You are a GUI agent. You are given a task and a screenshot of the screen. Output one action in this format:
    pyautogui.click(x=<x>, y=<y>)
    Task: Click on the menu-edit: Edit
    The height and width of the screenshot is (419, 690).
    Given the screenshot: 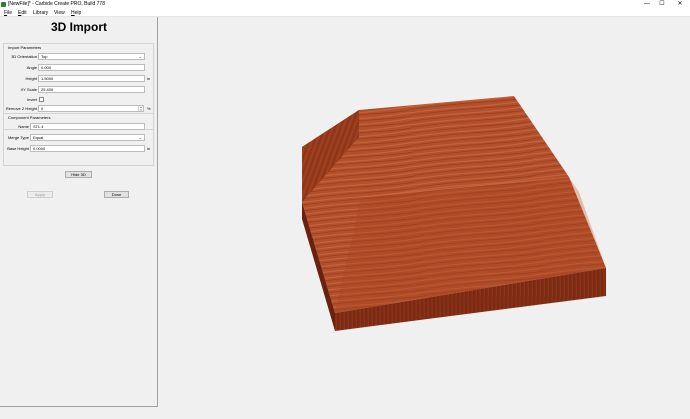 What is the action you would take?
    pyautogui.click(x=22, y=13)
    